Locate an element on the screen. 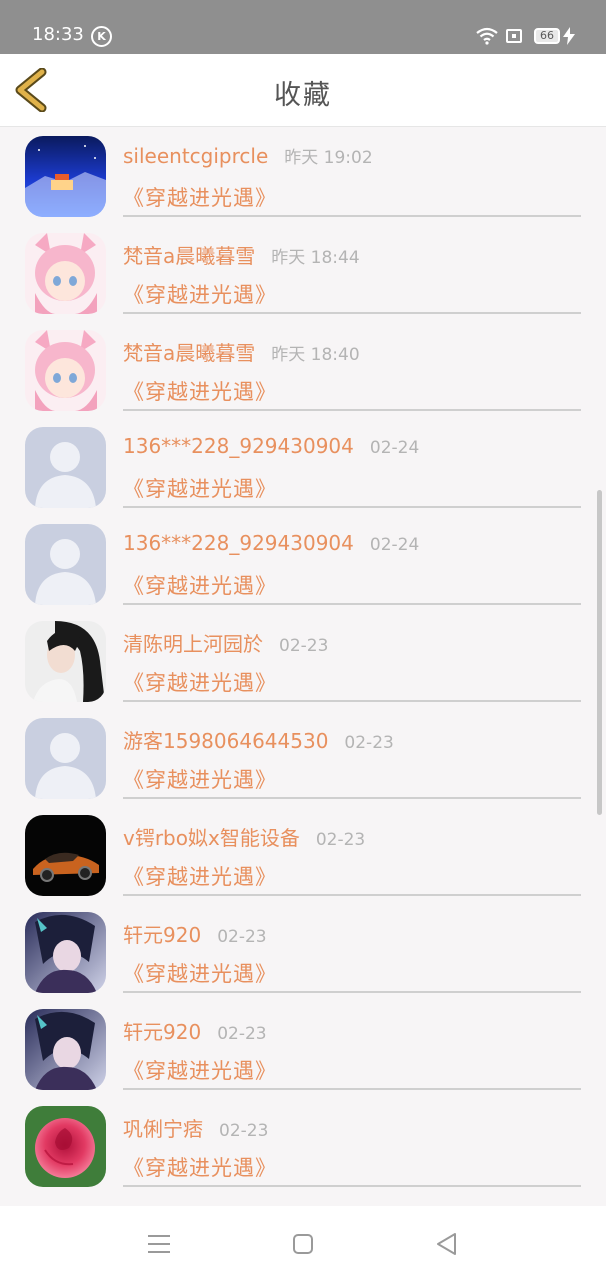 This screenshot has height=1280, width=606. list-item: sileentcgiprcle 昨天 19:02 《穿越进光遇》 is located at coordinates (303, 175).